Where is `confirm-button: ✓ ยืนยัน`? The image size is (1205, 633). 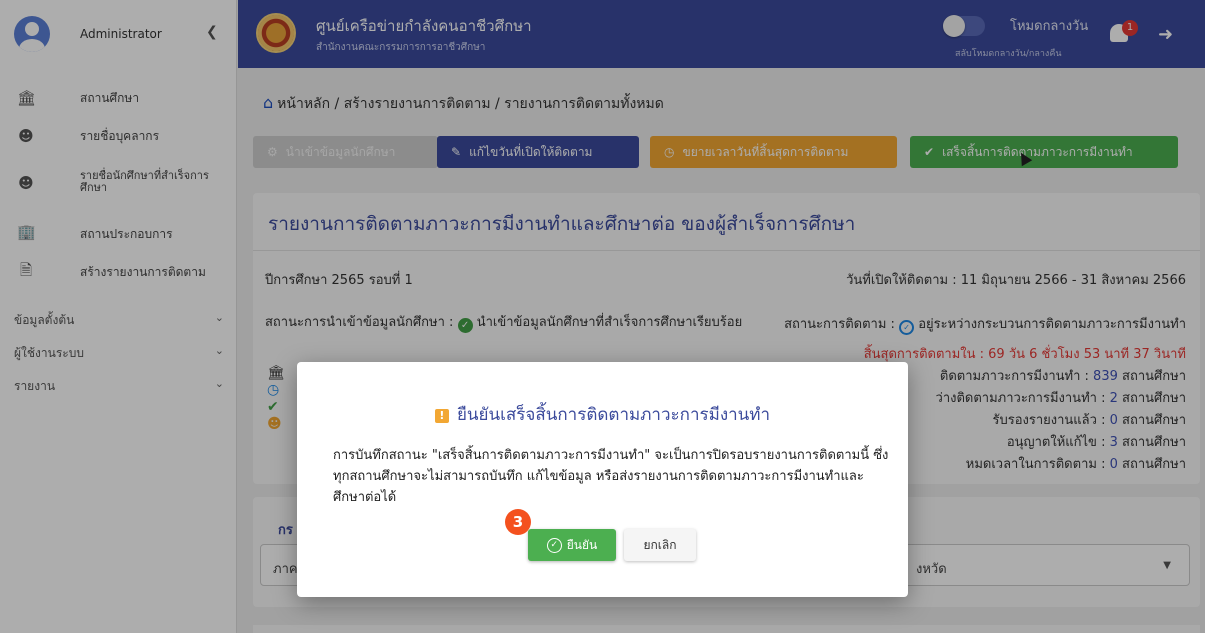
confirm-button: ✓ ยืนยัน is located at coordinates (572, 545).